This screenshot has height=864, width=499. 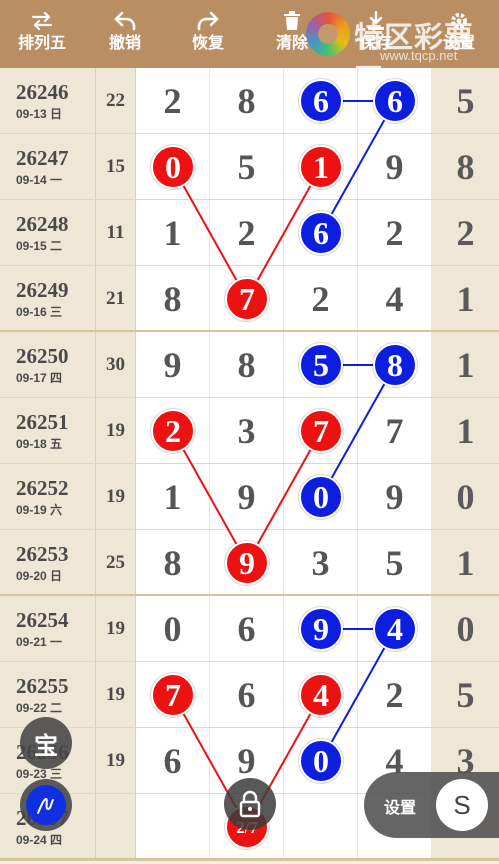 I want to click on red-number-ball: 0, so click(x=173, y=167).